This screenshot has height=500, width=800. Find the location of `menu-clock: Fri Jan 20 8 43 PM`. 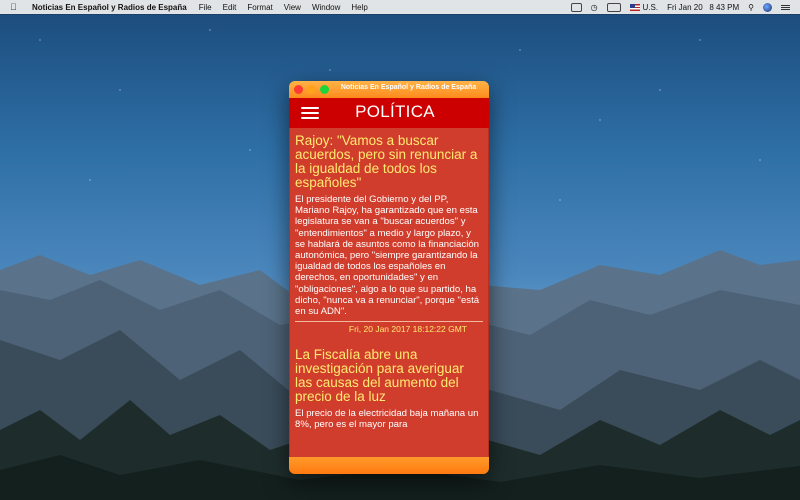

menu-clock: Fri Jan 20 8 43 PM is located at coordinates (703, 7).